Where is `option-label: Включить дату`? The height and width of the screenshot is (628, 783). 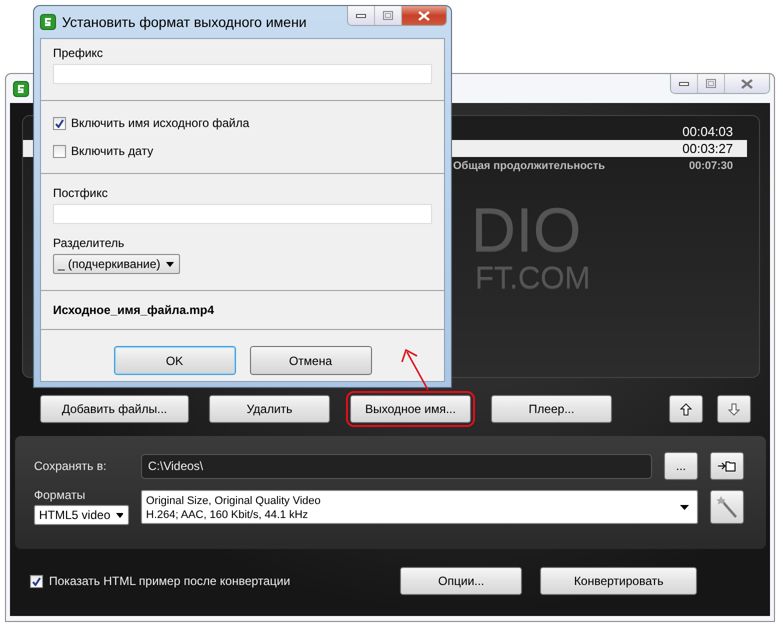 option-label: Включить дату is located at coordinates (112, 151).